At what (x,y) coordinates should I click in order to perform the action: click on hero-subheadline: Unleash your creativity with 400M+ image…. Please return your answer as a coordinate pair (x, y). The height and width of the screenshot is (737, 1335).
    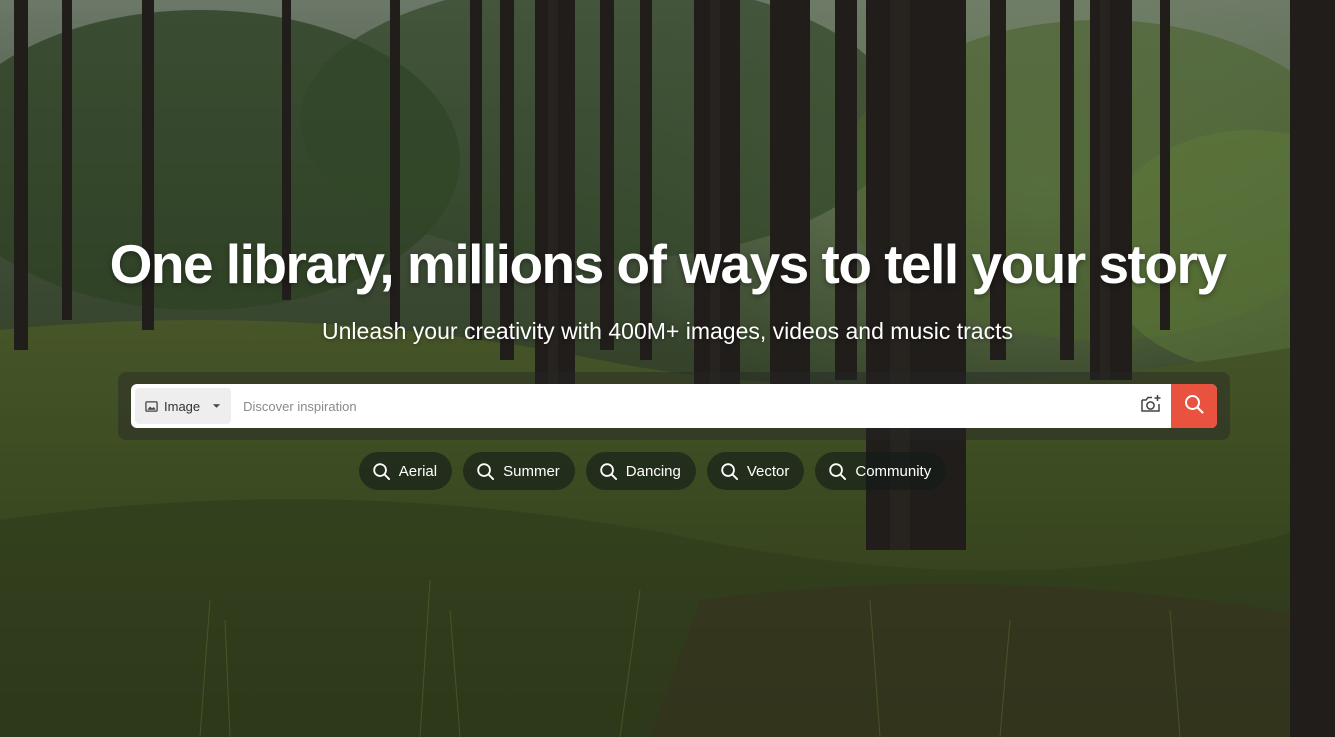
    Looking at the image, I should click on (667, 331).